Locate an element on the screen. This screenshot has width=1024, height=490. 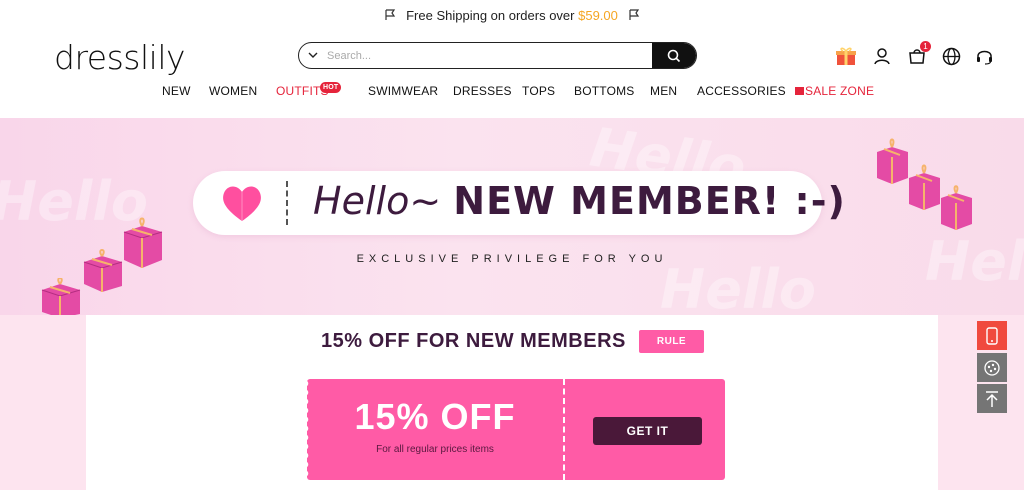
logo: dresslily is located at coordinates (120, 57).